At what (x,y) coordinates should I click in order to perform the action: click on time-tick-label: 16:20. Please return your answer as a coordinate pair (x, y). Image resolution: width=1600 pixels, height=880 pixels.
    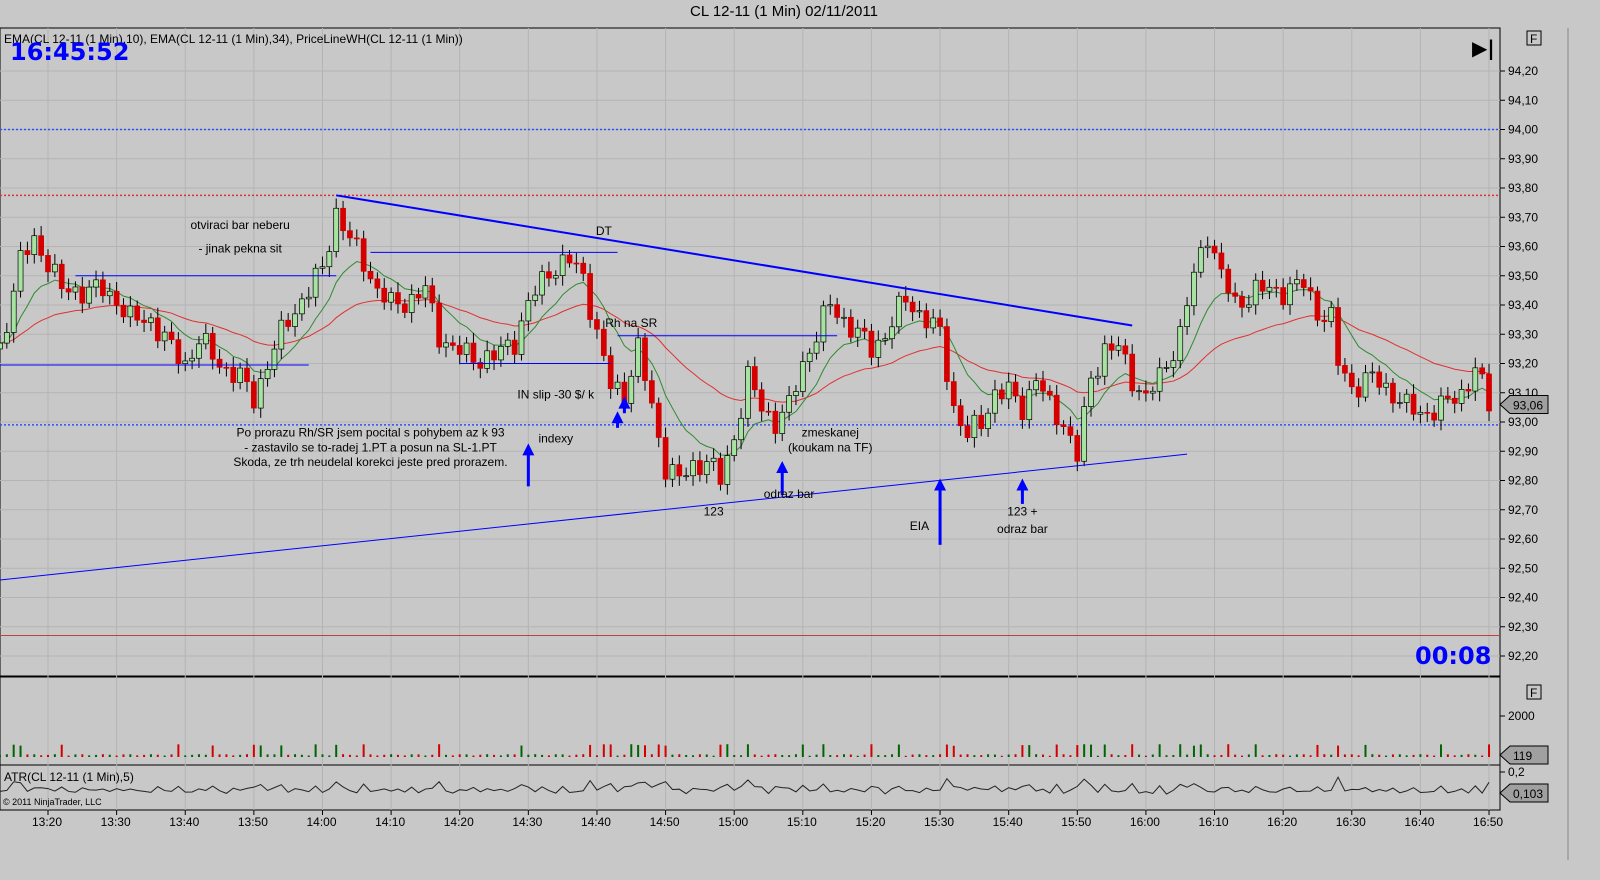
    Looking at the image, I should click on (1282, 822).